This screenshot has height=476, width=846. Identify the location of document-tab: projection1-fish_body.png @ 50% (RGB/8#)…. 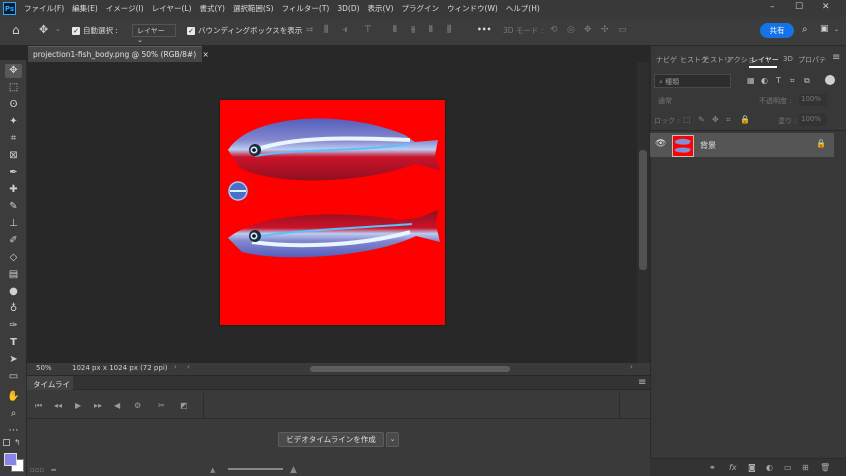
(118, 54).